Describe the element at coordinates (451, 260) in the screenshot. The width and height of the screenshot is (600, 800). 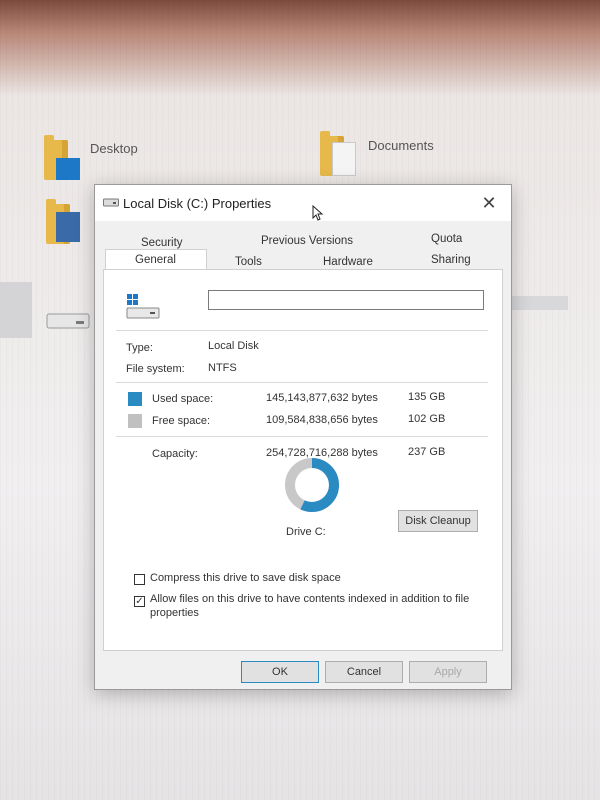
I see `tab-sharing: Sharing` at that location.